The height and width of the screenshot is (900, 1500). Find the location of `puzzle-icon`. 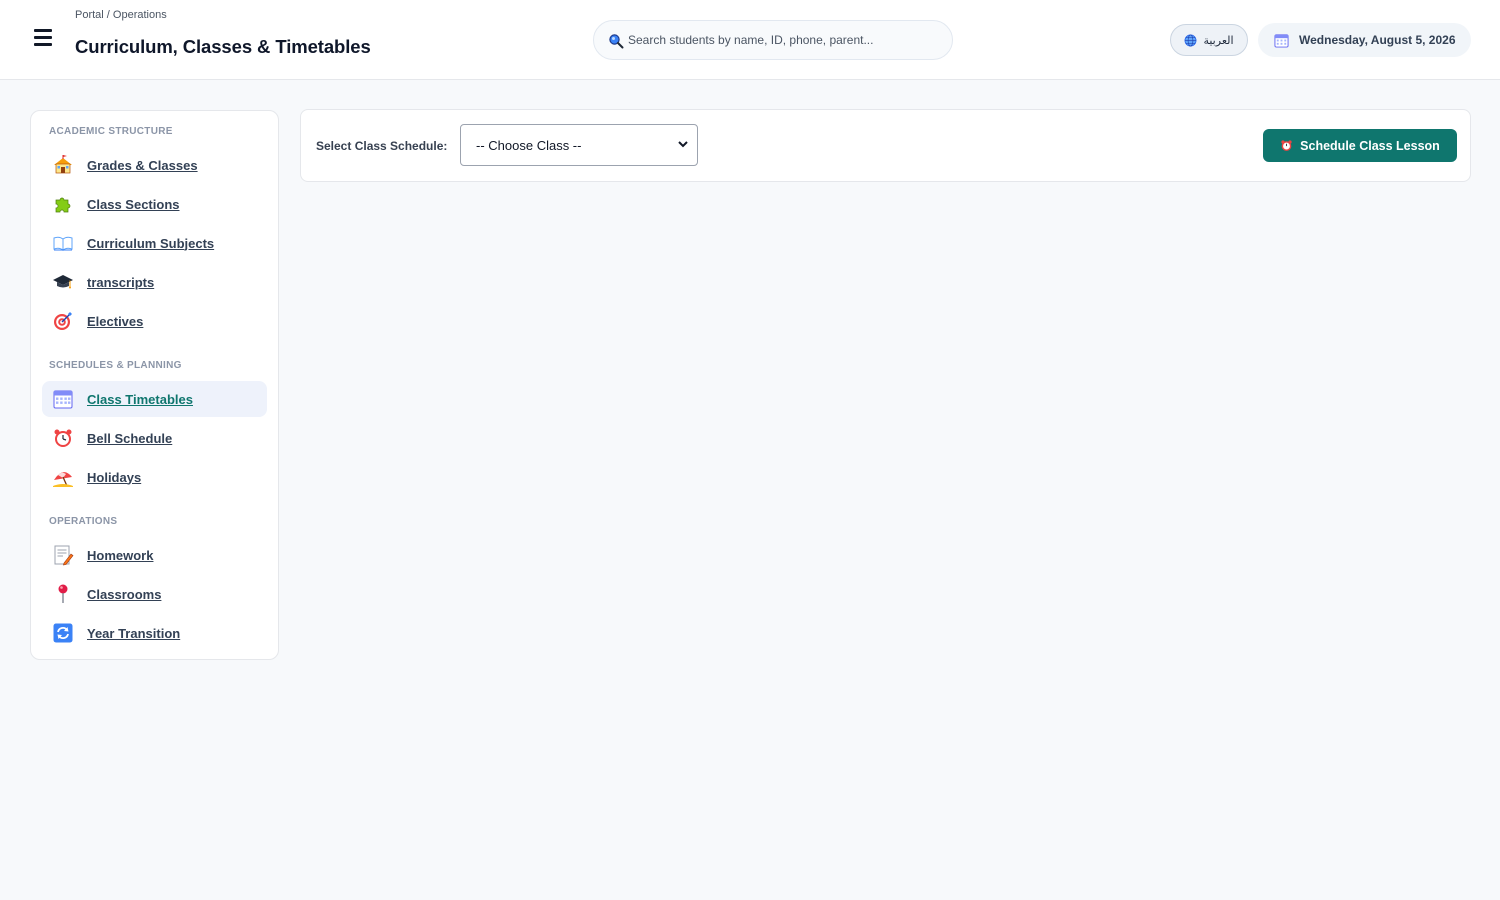

puzzle-icon is located at coordinates (63, 204).